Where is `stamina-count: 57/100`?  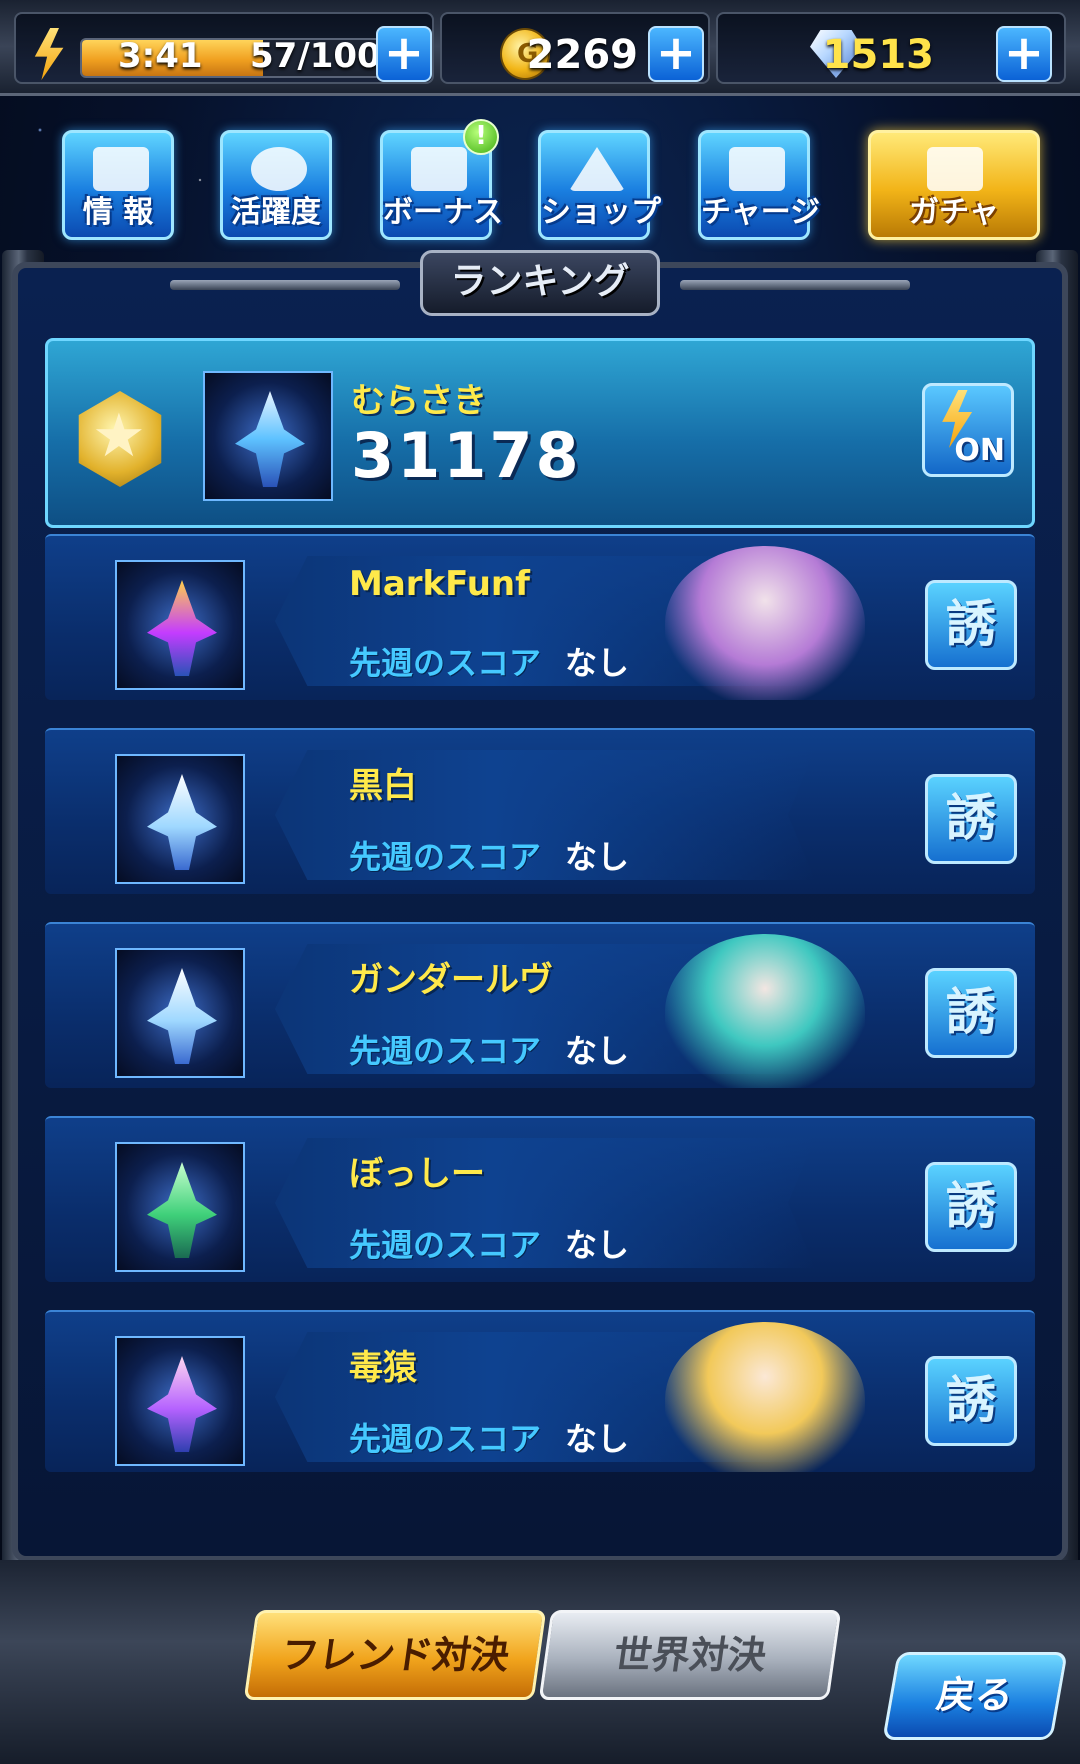
stamina-count: 57/100 is located at coordinates (315, 56).